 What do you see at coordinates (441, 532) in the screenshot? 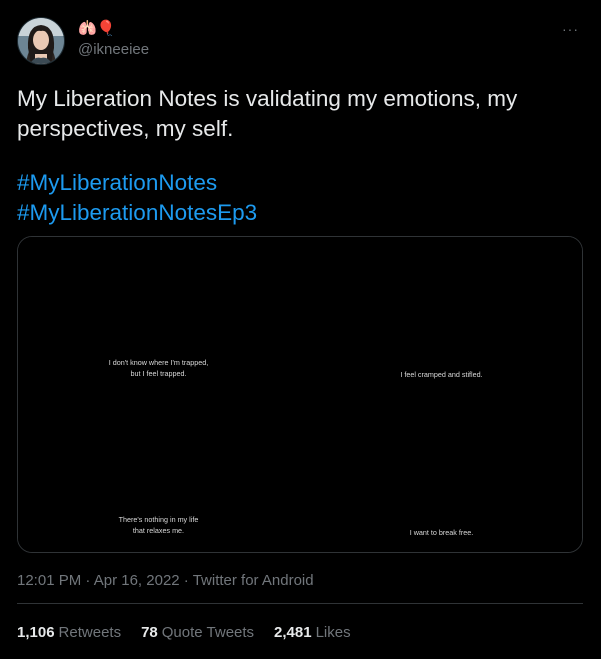
I see `subtitle-caption: I want to break free.` at bounding box center [441, 532].